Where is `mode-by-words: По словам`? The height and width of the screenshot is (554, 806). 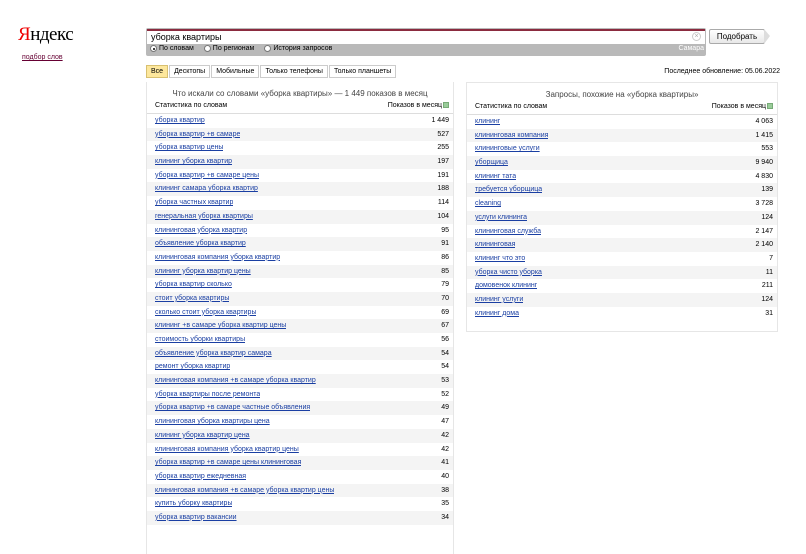 mode-by-words: По словам is located at coordinates (172, 48).